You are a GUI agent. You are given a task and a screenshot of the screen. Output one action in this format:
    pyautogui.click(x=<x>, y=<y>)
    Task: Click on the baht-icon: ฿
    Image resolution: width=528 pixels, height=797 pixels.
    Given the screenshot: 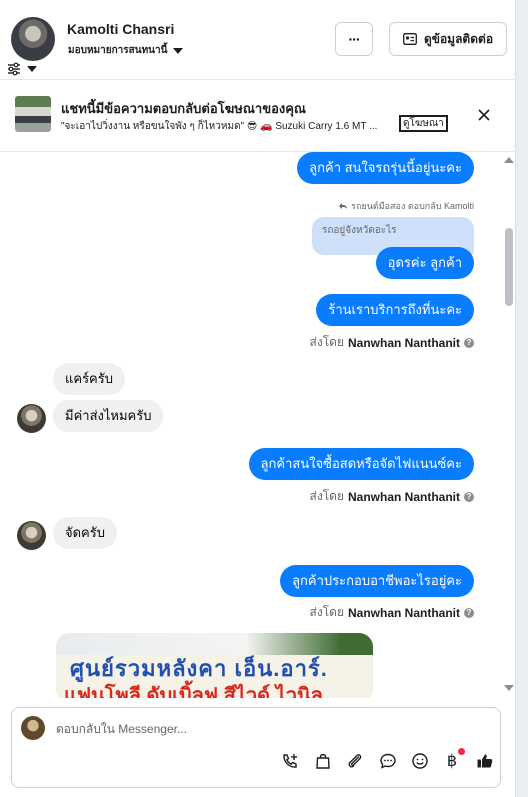 What is the action you would take?
    pyautogui.click(x=452, y=761)
    